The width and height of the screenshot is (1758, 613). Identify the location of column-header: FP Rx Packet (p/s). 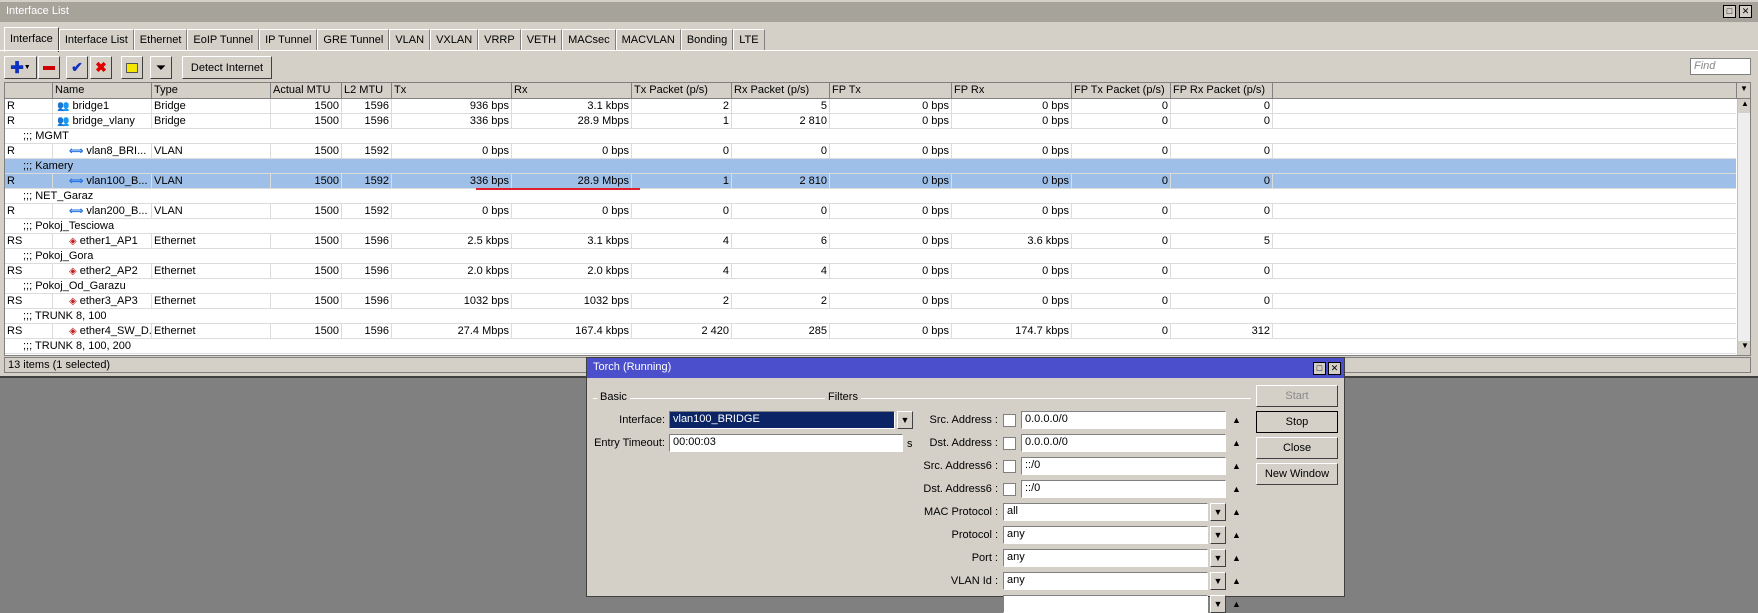
(1222, 91).